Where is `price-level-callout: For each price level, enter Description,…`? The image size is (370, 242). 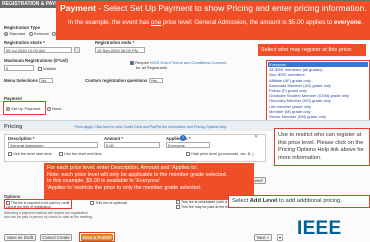 price-level-callout: For each price level, enter Description,… is located at coordinates (149, 181).